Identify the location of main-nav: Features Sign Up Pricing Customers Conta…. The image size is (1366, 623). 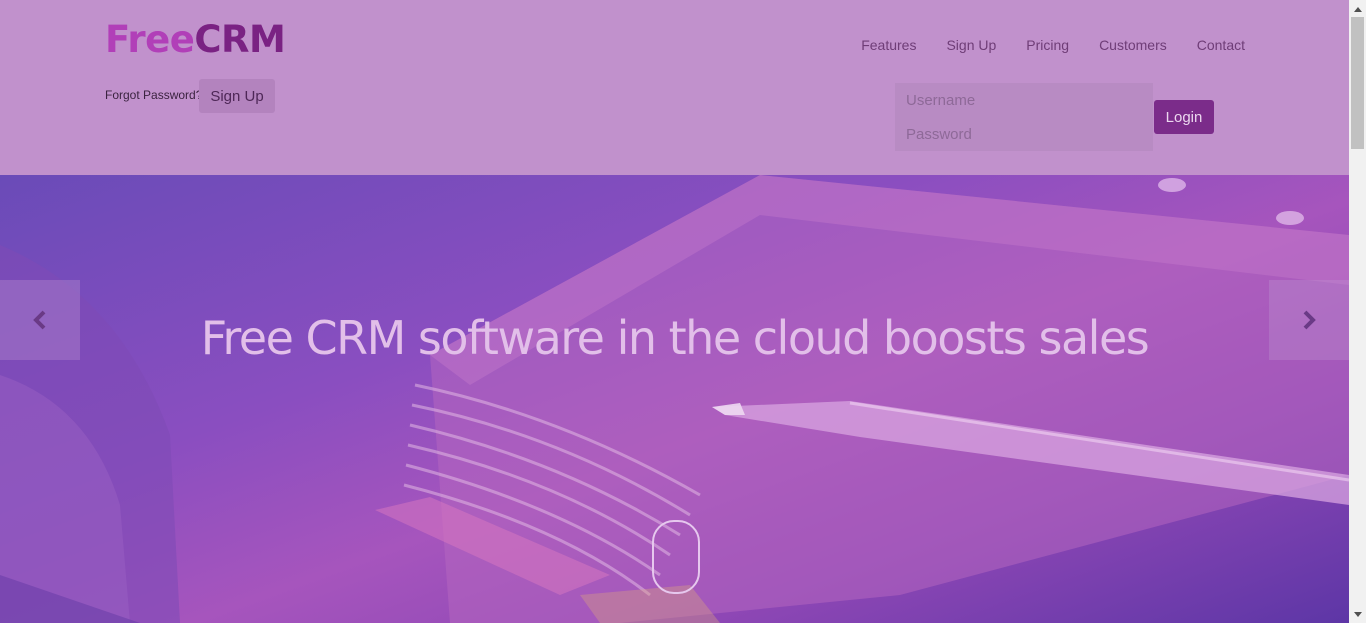
(1053, 45).